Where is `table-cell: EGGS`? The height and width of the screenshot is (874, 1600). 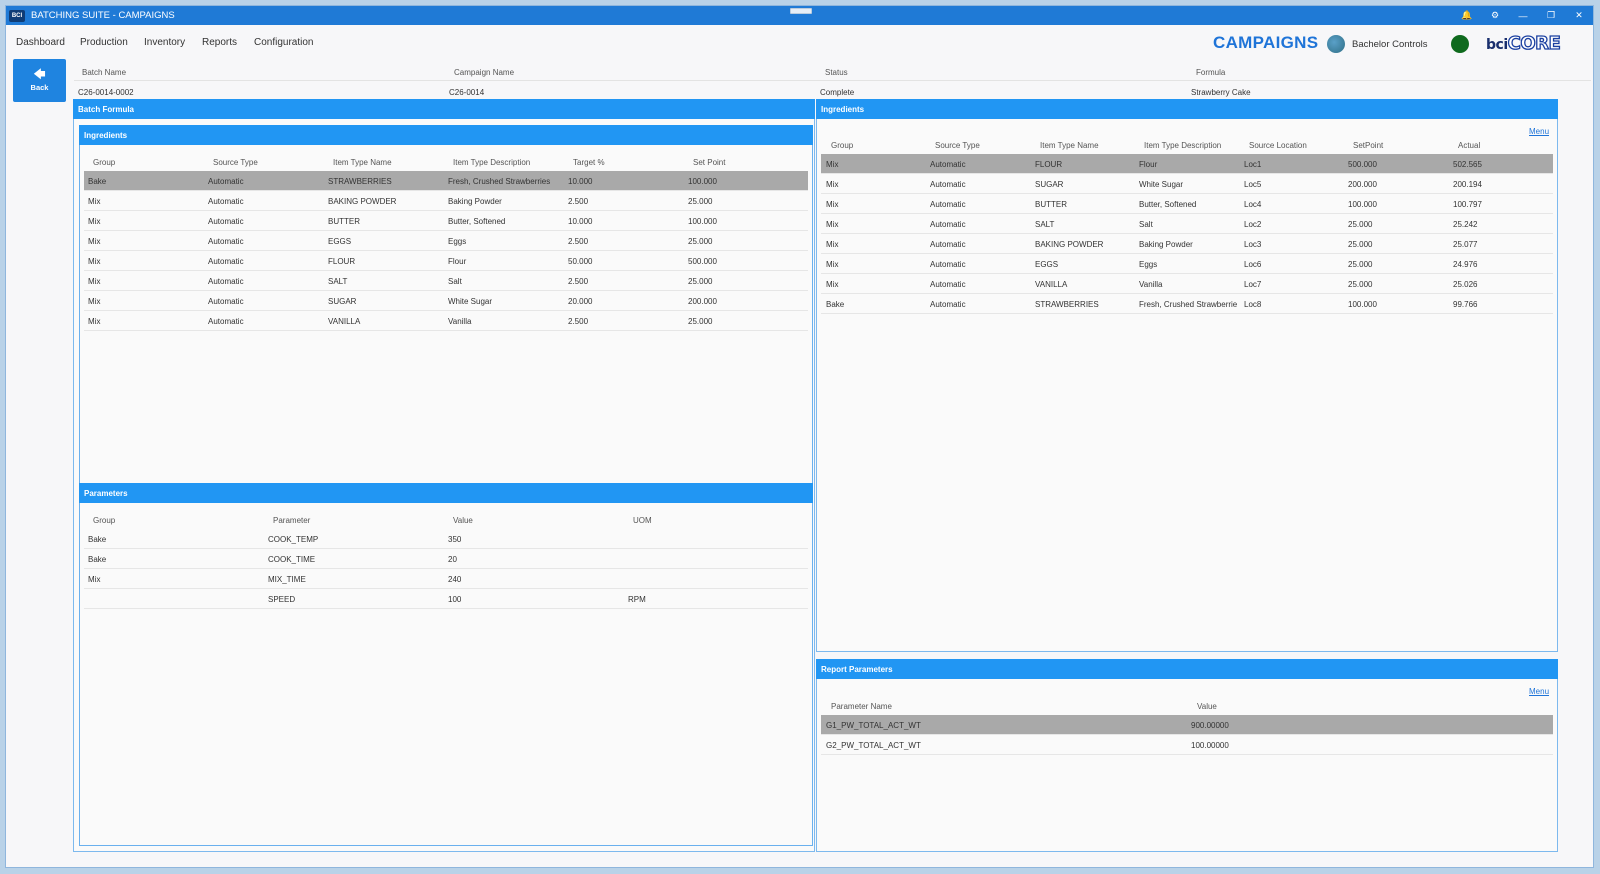 table-cell: EGGS is located at coordinates (1047, 264).